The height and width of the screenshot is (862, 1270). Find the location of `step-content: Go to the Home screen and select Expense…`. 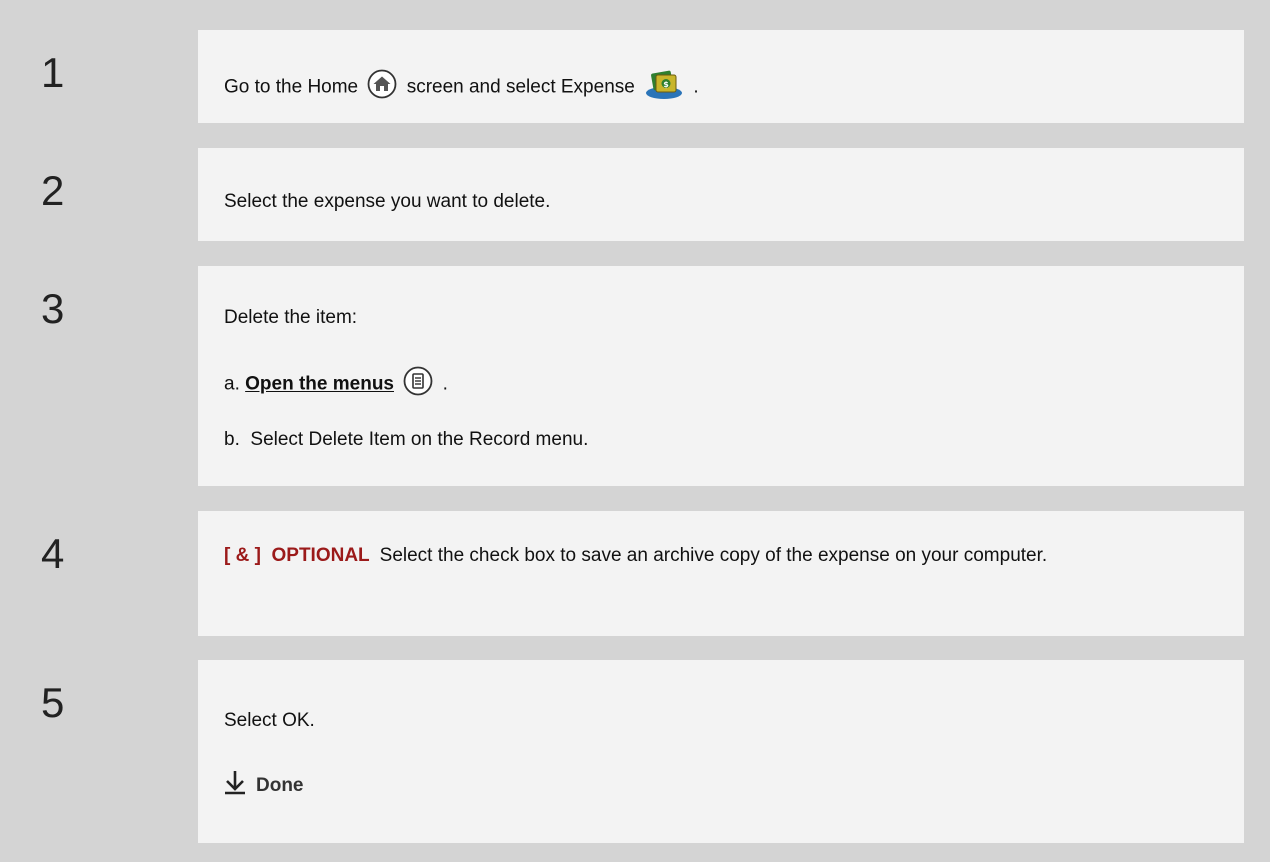

step-content: Go to the Home screen and select Expense… is located at coordinates (721, 76).